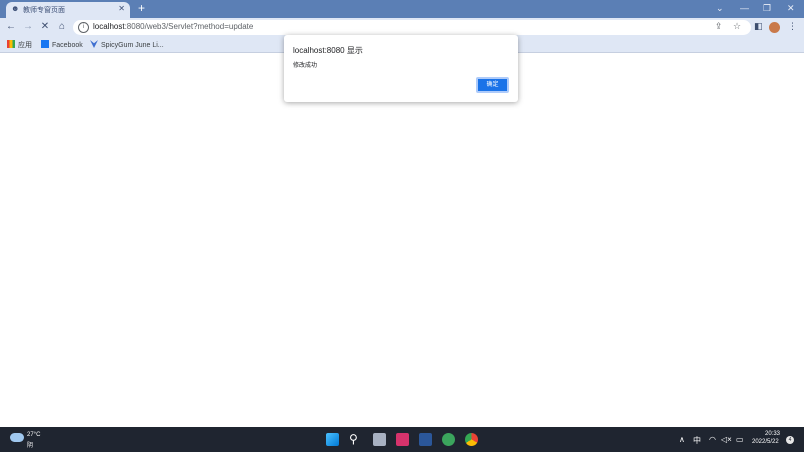  I want to click on alert-dialog: localhost:8080 显示 修改成功 确定, so click(401, 68).